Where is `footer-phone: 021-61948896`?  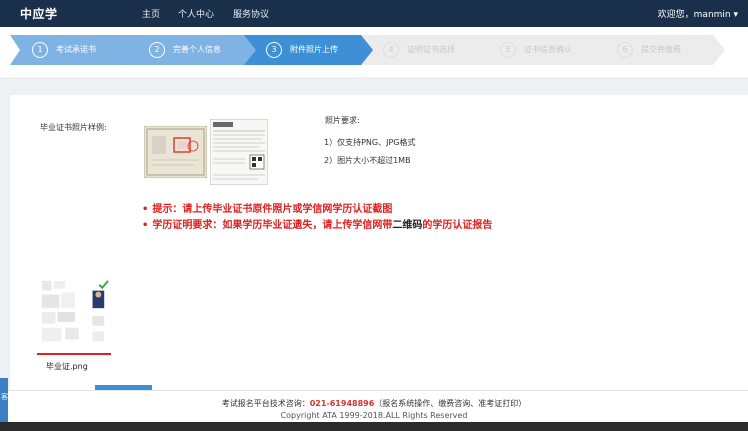
footer-phone: 021-61948896 is located at coordinates (342, 403).